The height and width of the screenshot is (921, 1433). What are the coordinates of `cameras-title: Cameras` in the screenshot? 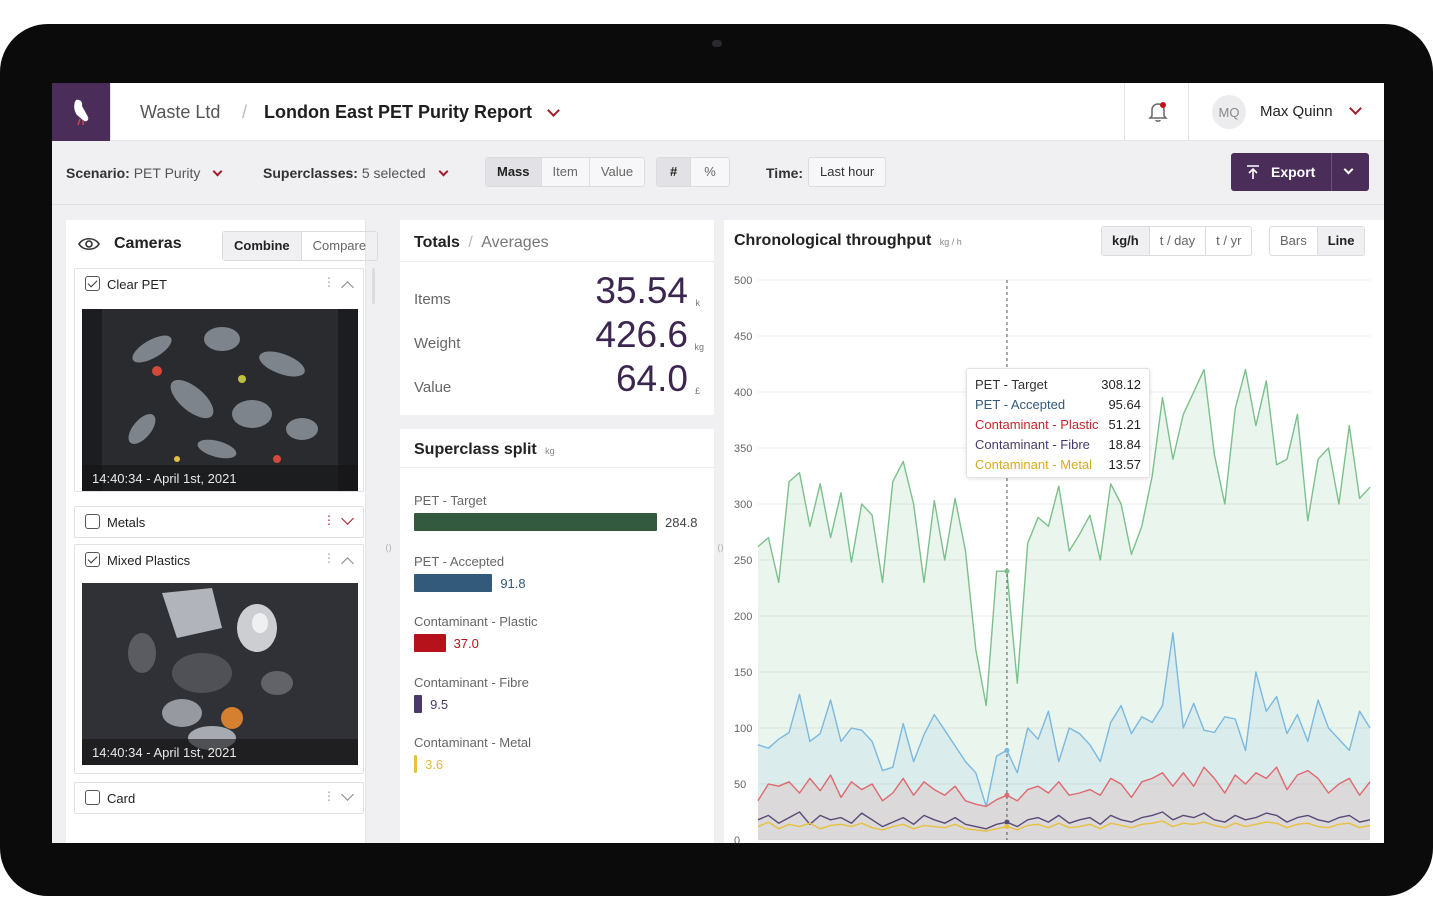 It's located at (148, 243).